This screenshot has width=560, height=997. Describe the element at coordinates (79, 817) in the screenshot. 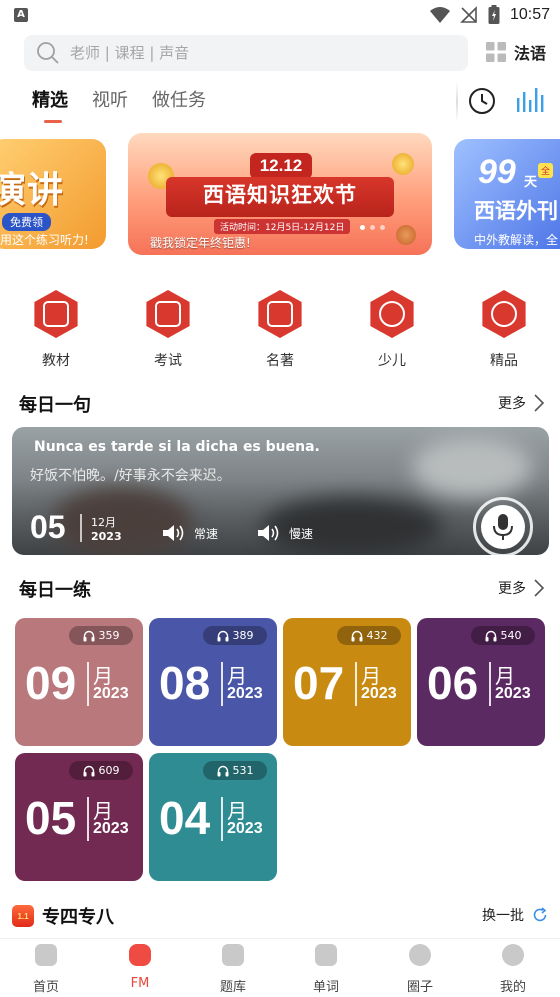

I see `practice-card: 609 05 月 2023` at that location.